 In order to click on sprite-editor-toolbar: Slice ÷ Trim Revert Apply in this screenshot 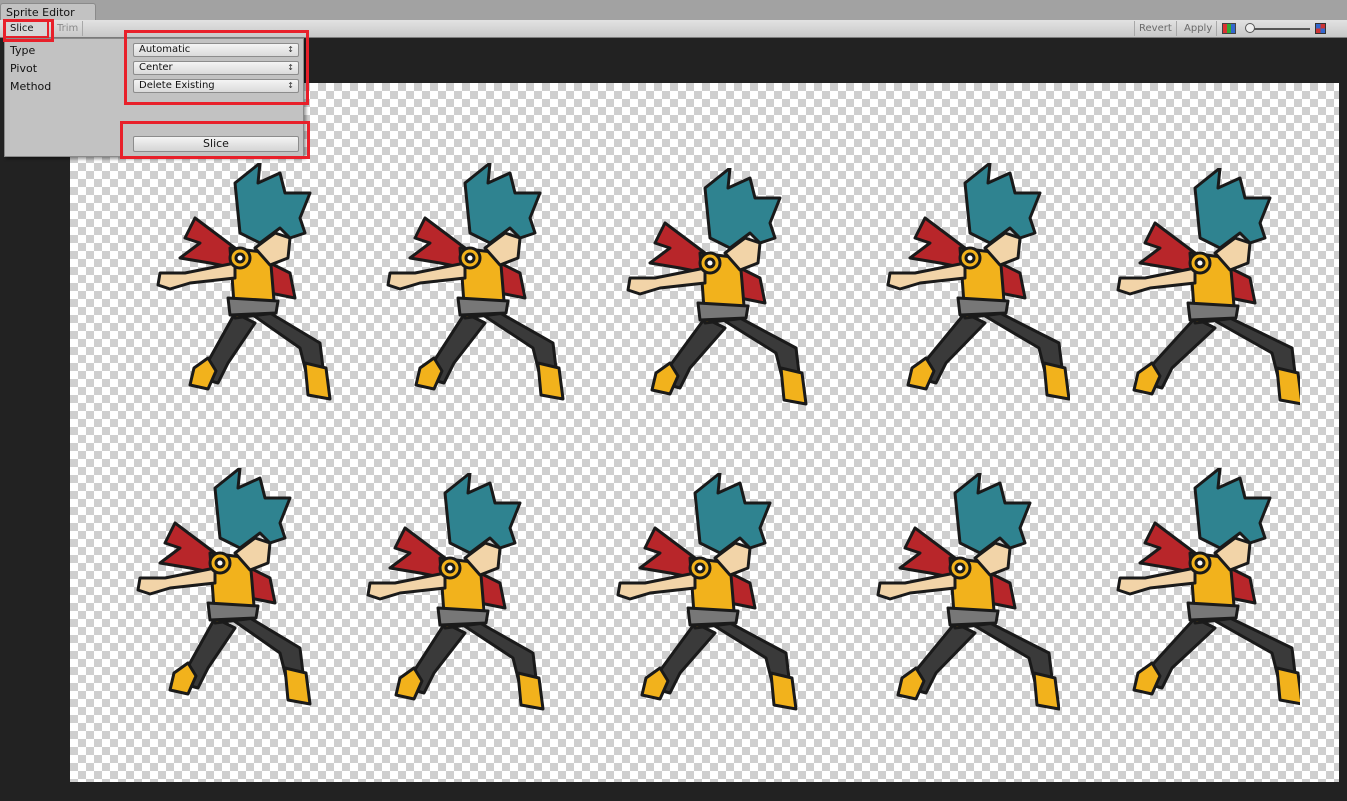, I will do `click(673, 34)`.